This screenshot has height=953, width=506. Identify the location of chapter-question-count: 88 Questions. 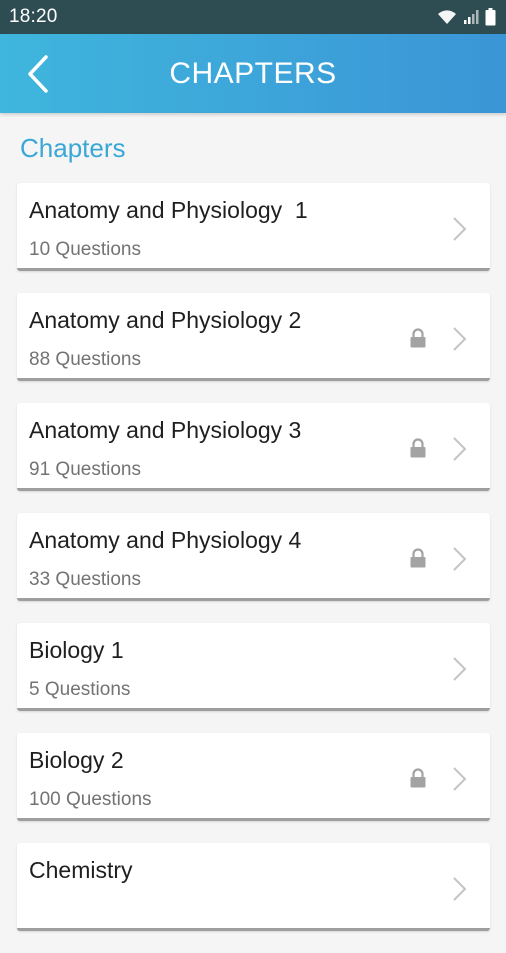
(85, 359).